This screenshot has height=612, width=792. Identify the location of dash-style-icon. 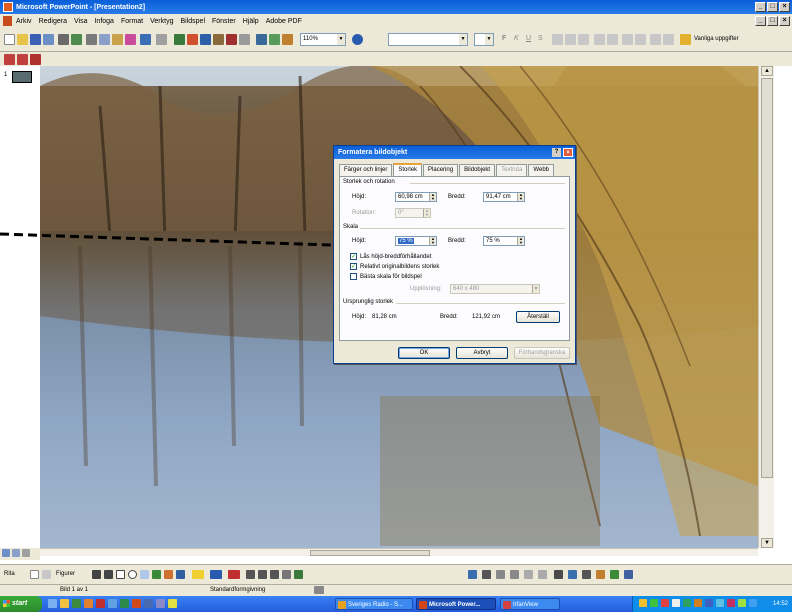
(262, 574).